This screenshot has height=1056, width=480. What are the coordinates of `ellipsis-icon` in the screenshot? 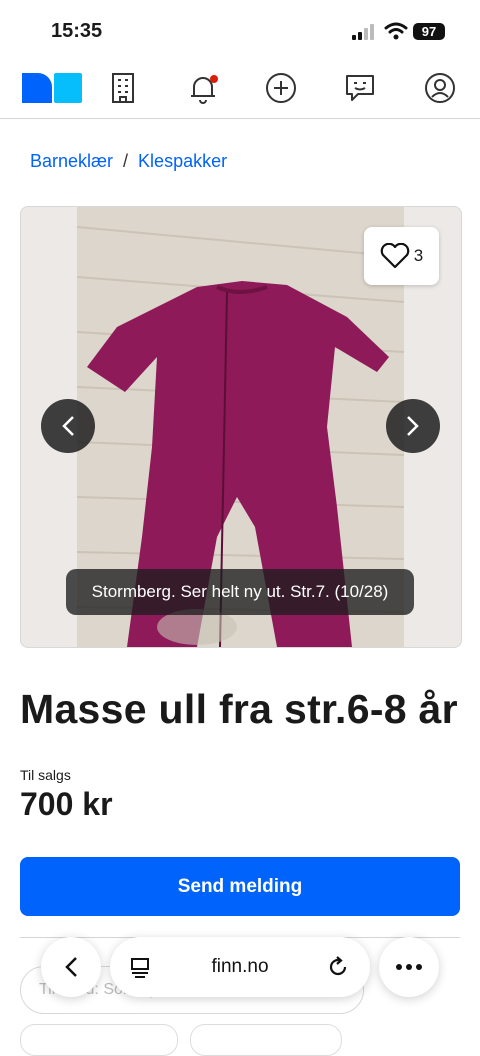 It's located at (409, 967).